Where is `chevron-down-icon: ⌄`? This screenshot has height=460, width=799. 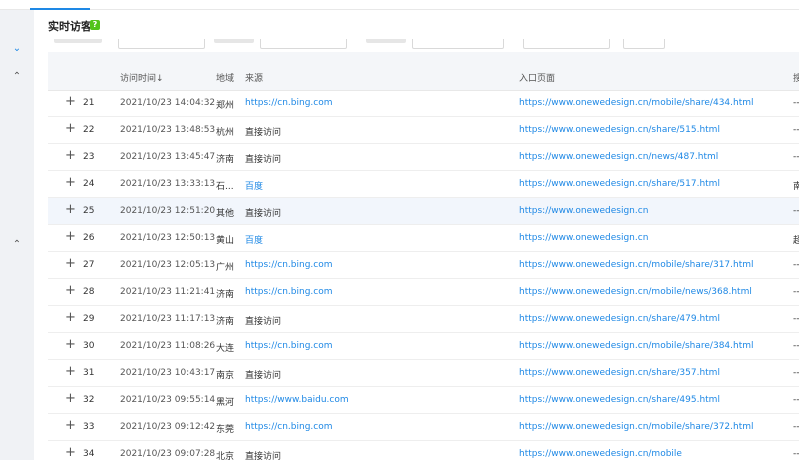
chevron-down-icon: ⌄ is located at coordinates (17, 49).